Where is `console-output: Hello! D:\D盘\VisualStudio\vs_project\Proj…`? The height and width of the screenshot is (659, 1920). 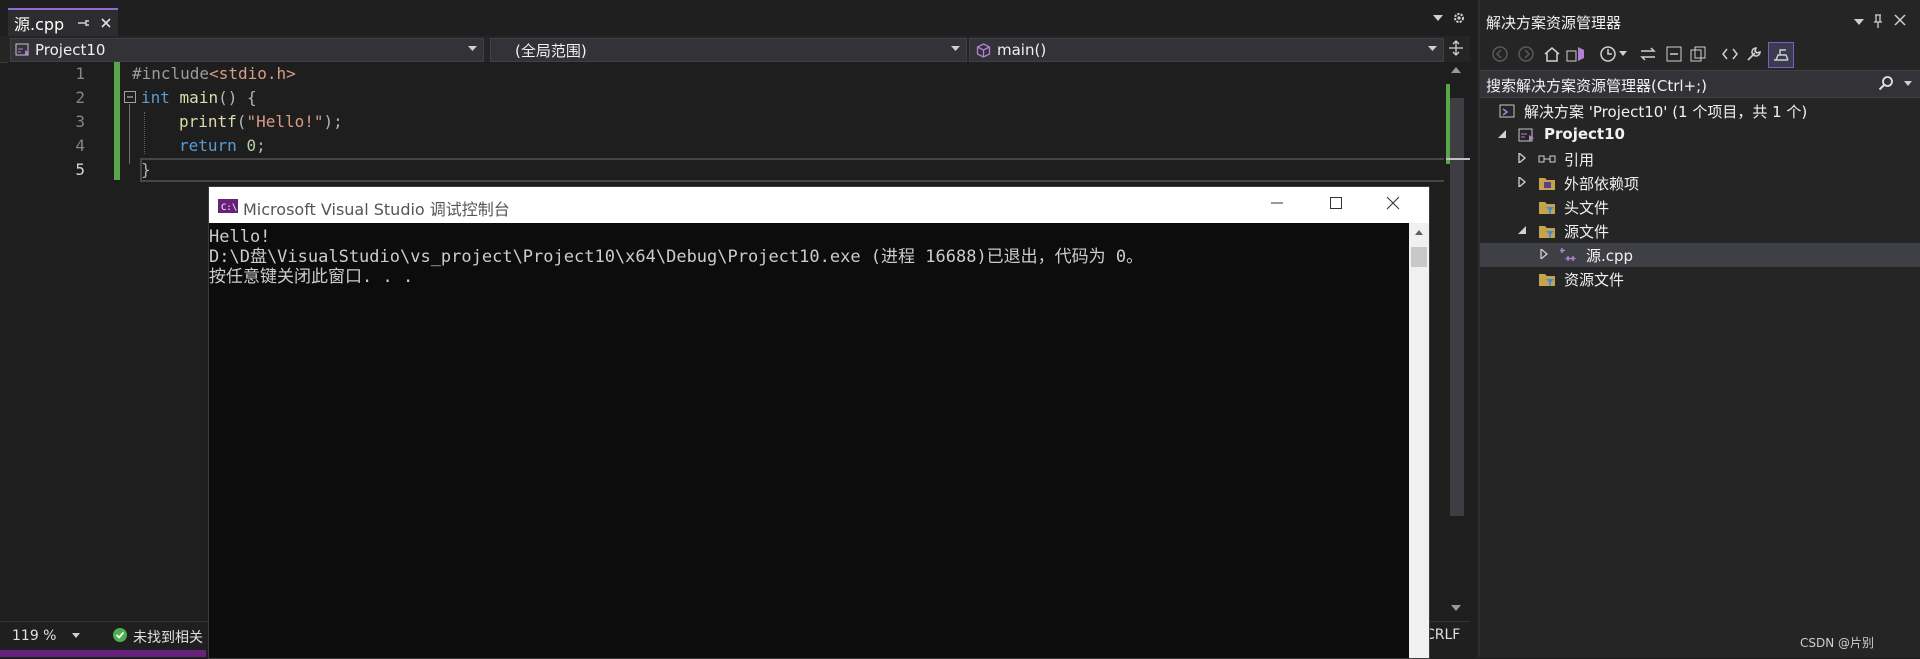
console-output: Hello! D:\D盘\VisualStudio\vs_project\Proj… is located at coordinates (676, 257).